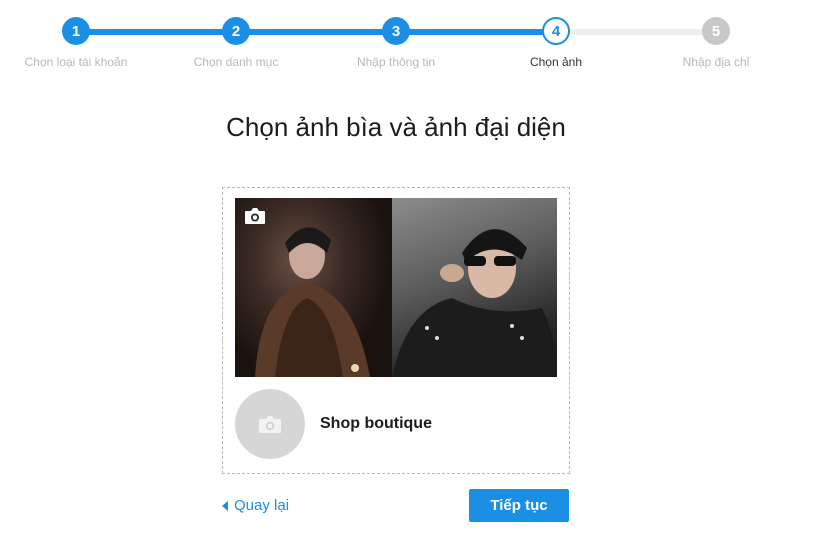 The width and height of the screenshot is (832, 556). Describe the element at coordinates (262, 505) in the screenshot. I see `back-link-label: Quay lại` at that location.